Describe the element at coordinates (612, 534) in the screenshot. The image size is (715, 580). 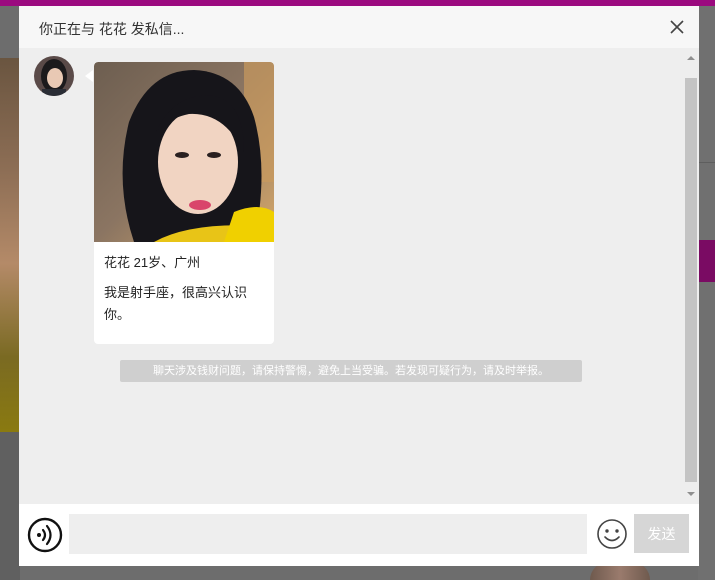
I see `emoji-icon` at that location.